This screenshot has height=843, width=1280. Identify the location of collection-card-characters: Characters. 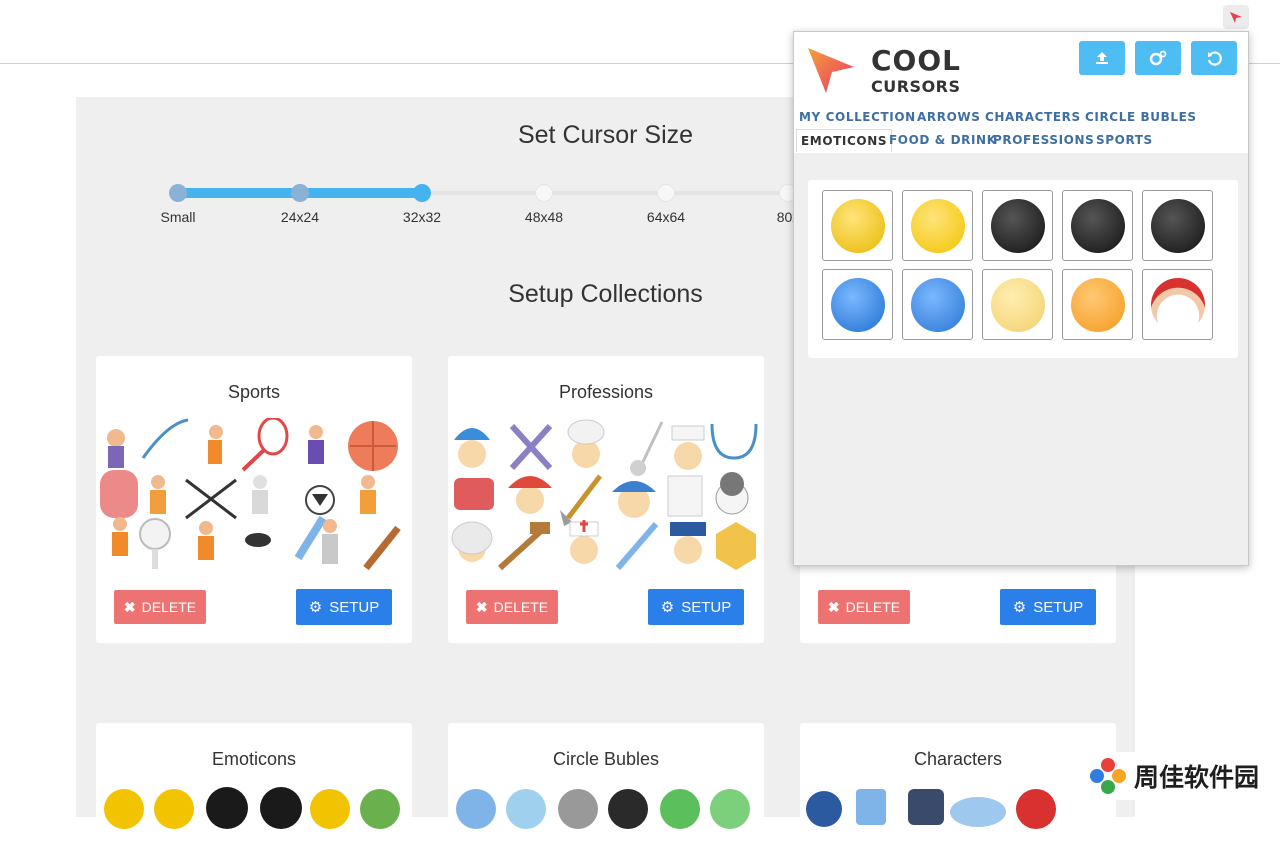
(958, 783).